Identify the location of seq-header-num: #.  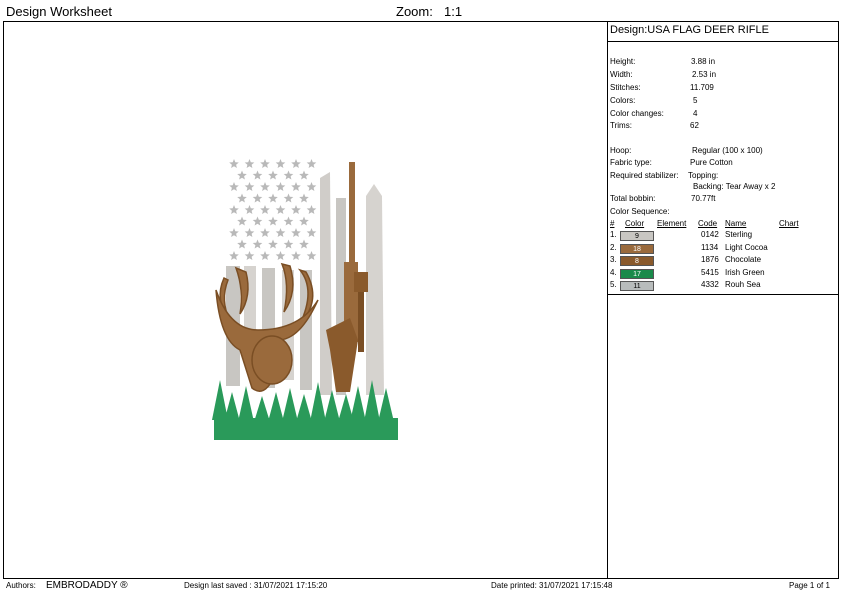
(612, 223).